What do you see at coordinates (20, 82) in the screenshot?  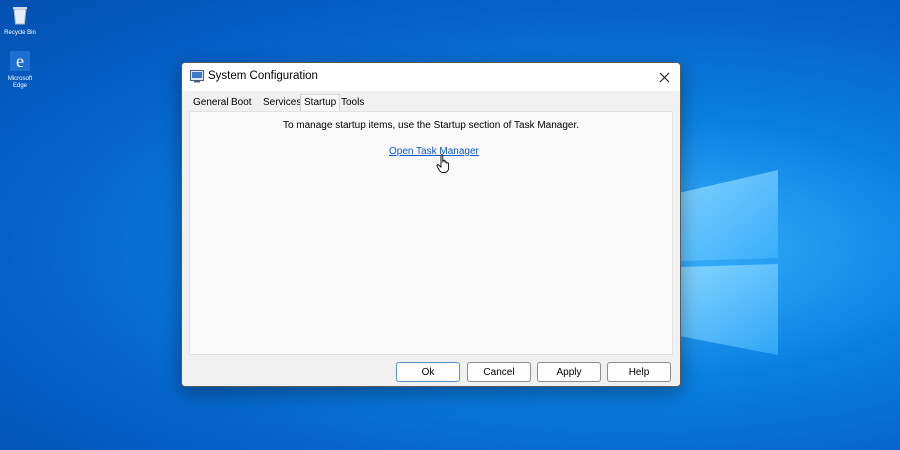 I see `desktop-icon-label: Microsoft Edge` at bounding box center [20, 82].